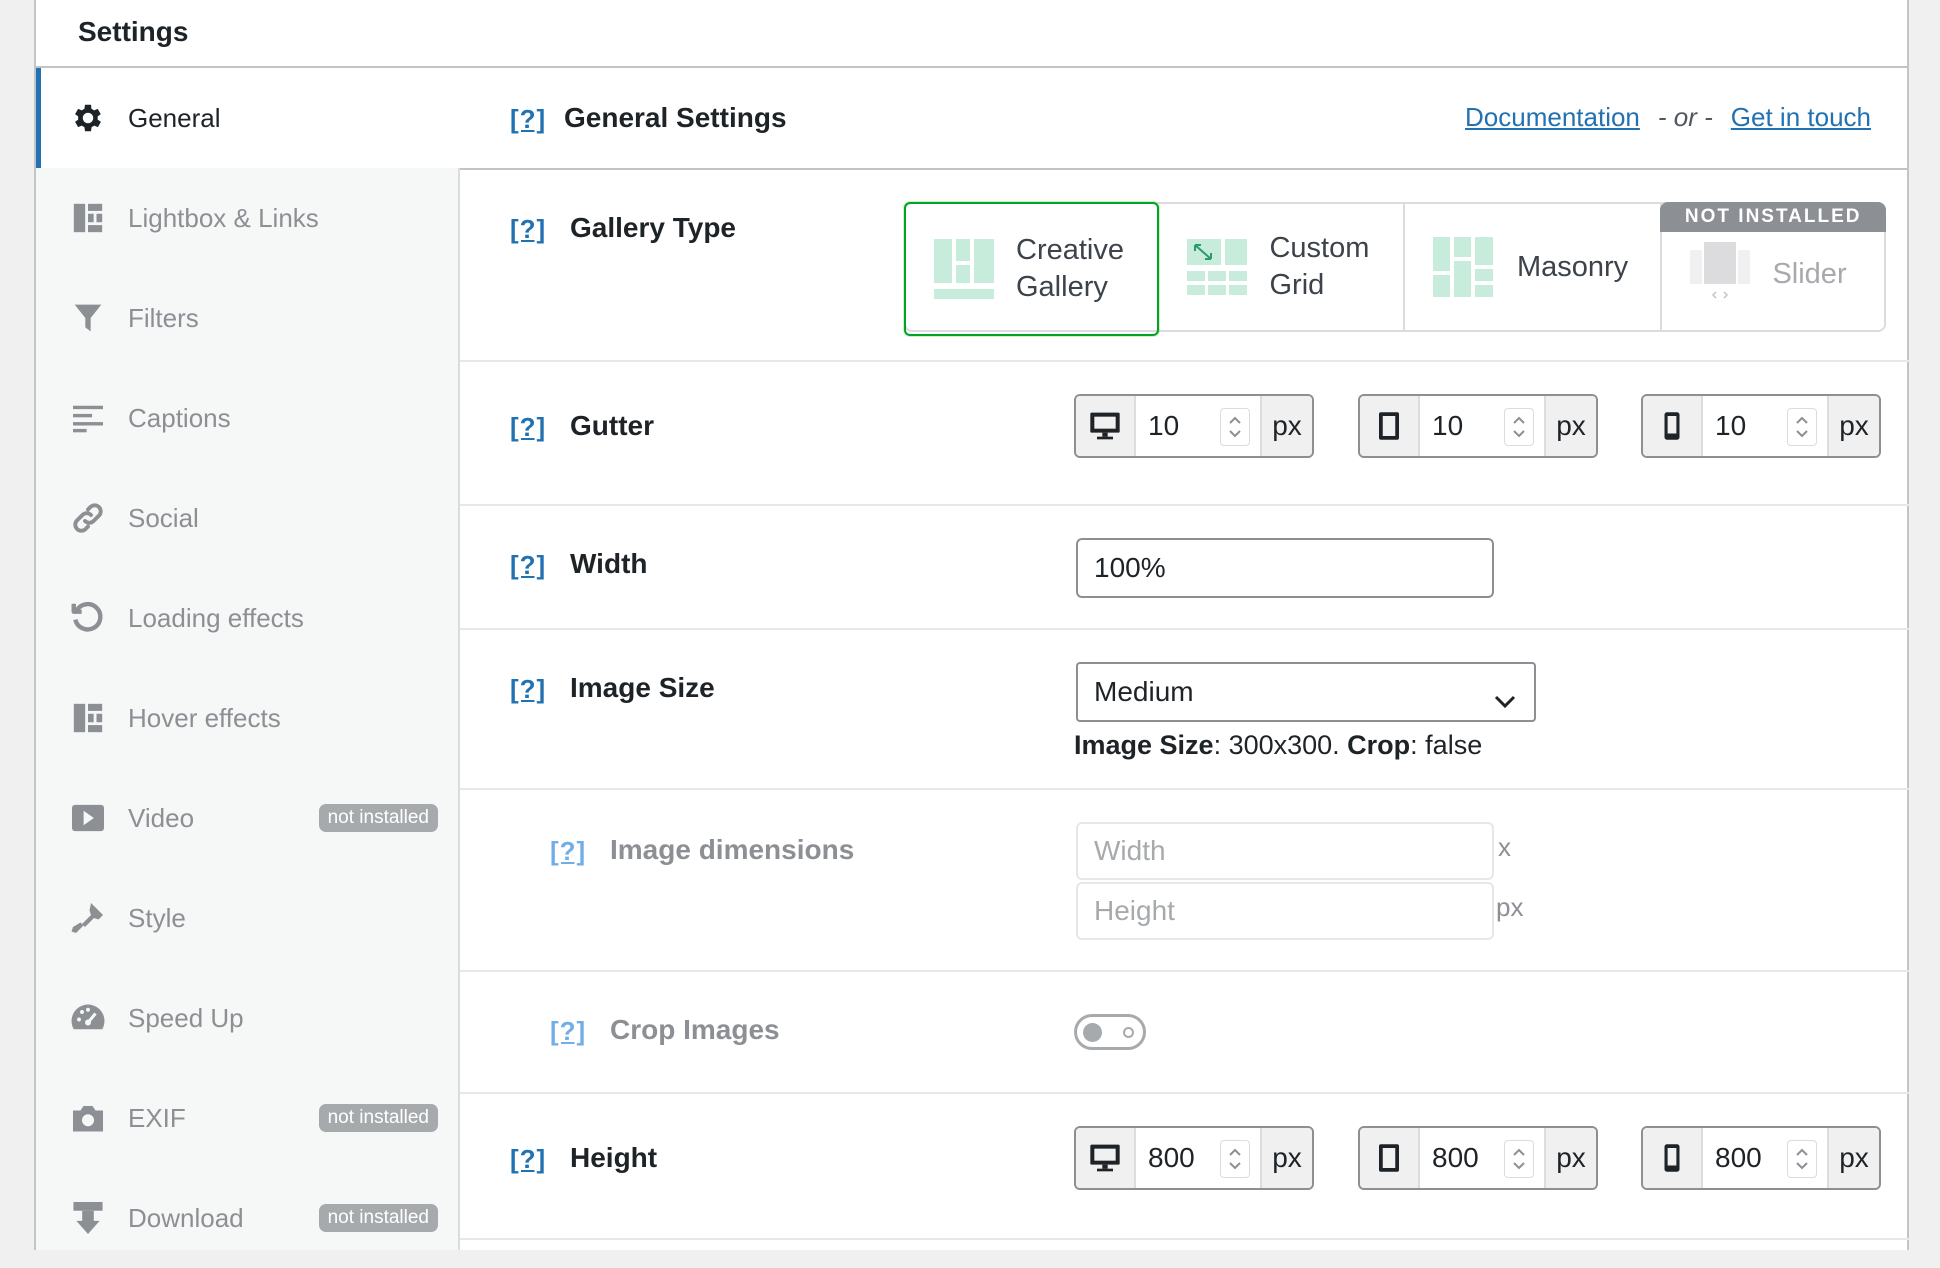 The width and height of the screenshot is (1940, 1268). I want to click on sidebar-item-download: Download not installed, so click(247, 1218).